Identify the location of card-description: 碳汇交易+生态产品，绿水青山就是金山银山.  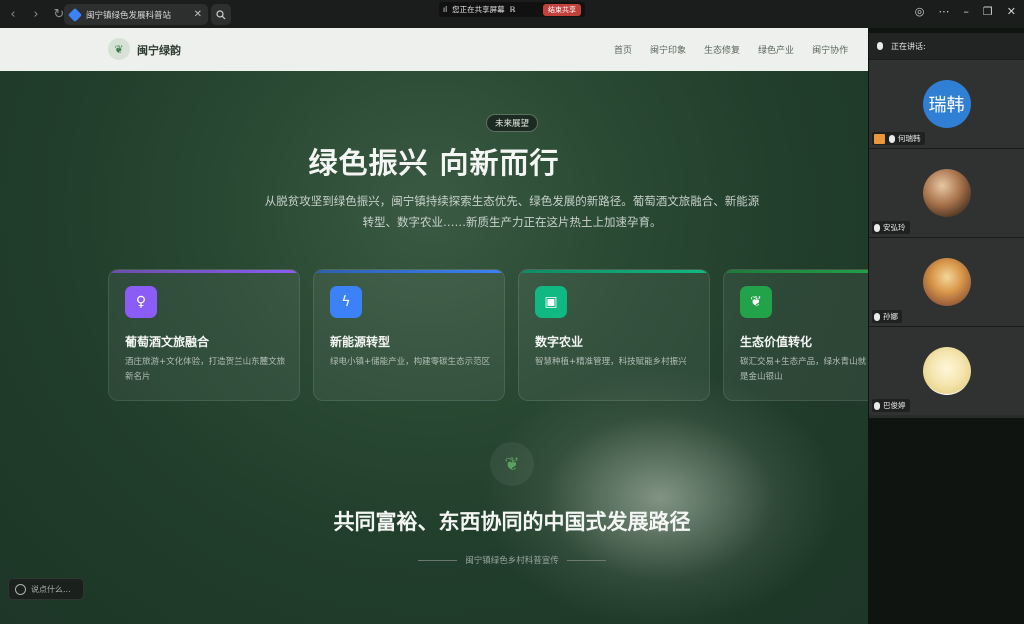
(803, 369).